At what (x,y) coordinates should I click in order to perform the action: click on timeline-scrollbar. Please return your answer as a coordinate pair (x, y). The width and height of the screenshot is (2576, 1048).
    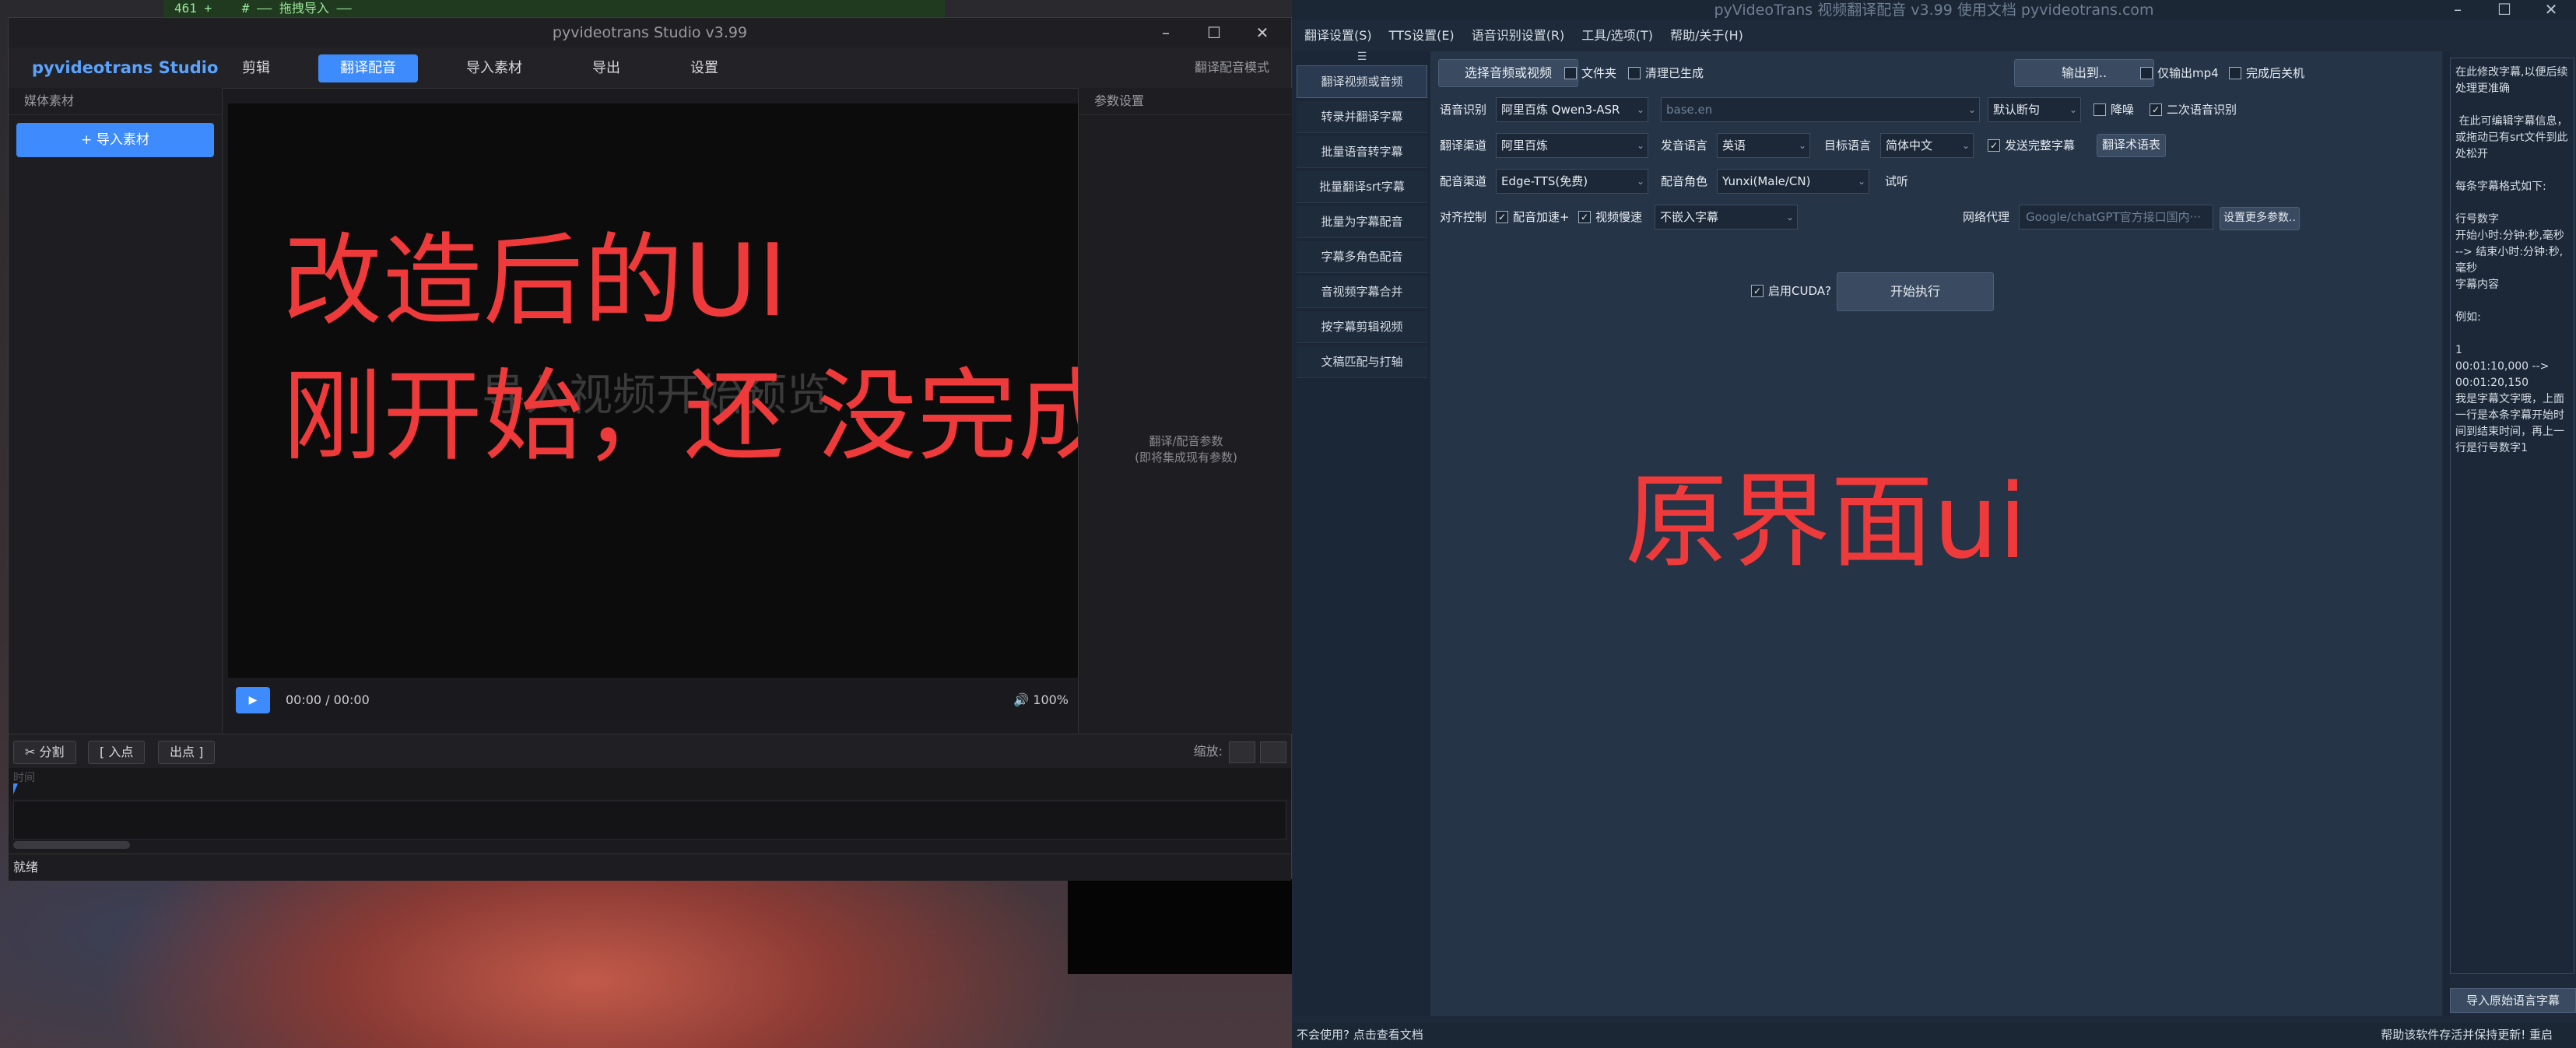
    Looking at the image, I should click on (72, 845).